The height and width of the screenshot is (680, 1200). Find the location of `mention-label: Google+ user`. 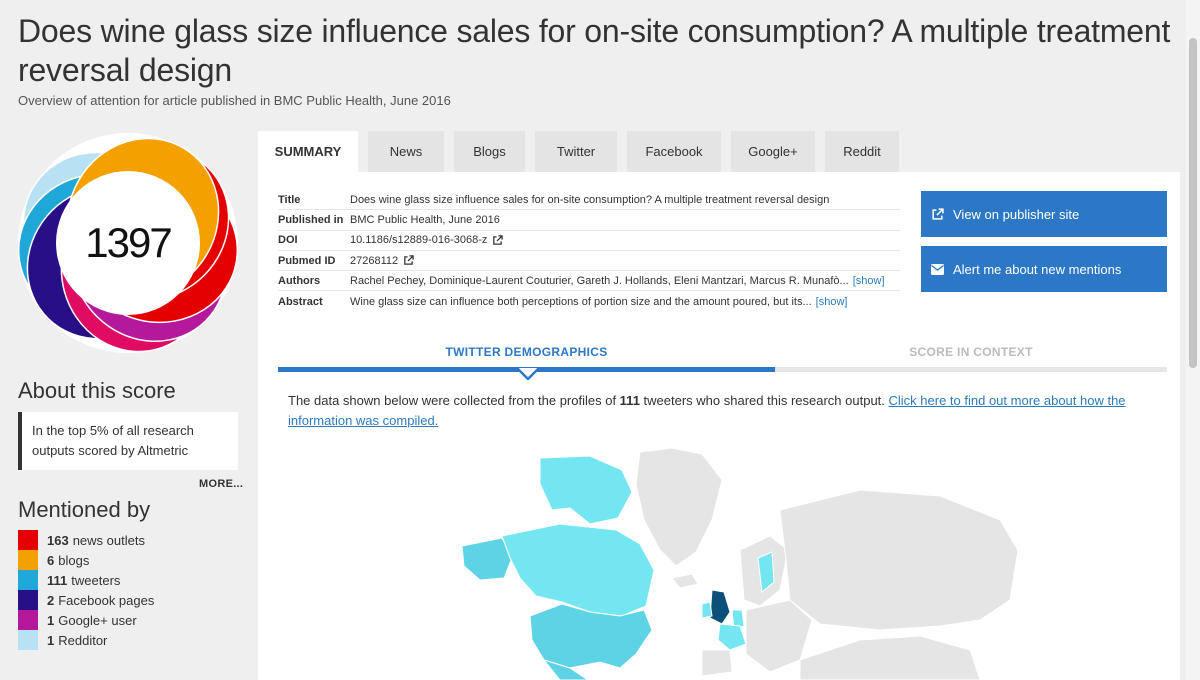

mention-label: Google+ user is located at coordinates (97, 620).